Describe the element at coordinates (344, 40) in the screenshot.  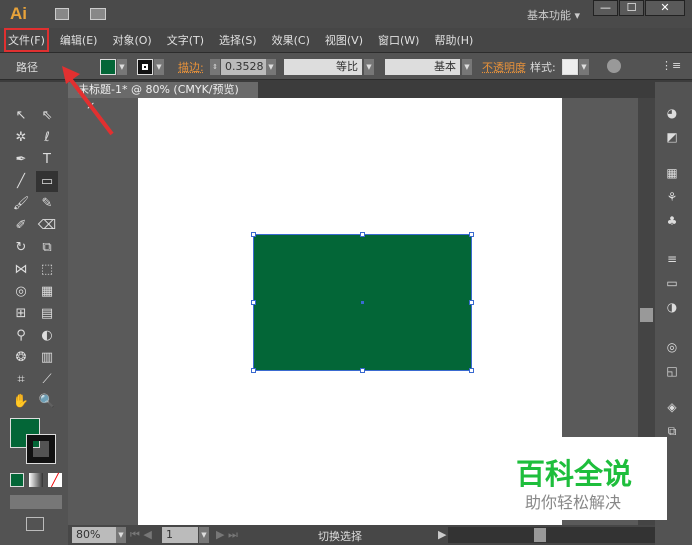
I see `menu-view: 视图(V)` at that location.